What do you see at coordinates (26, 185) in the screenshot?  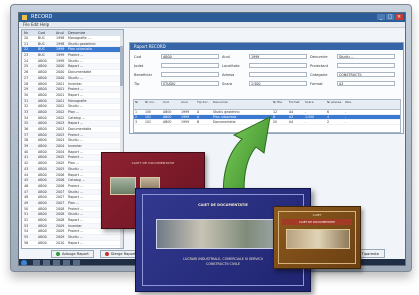 I see `list-cell: 46` at bounding box center [26, 185].